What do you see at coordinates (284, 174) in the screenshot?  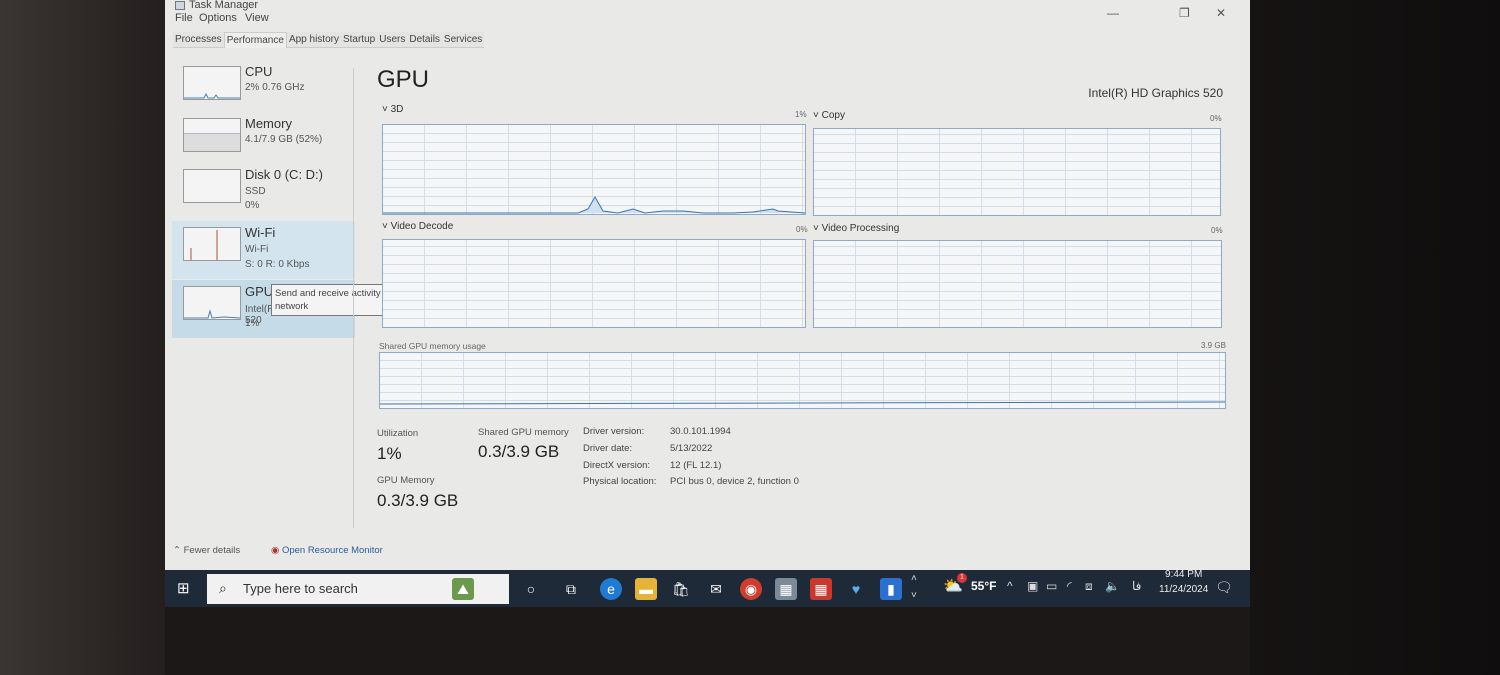 I see `sidebar-title: Disk 0 (C: D:)` at bounding box center [284, 174].